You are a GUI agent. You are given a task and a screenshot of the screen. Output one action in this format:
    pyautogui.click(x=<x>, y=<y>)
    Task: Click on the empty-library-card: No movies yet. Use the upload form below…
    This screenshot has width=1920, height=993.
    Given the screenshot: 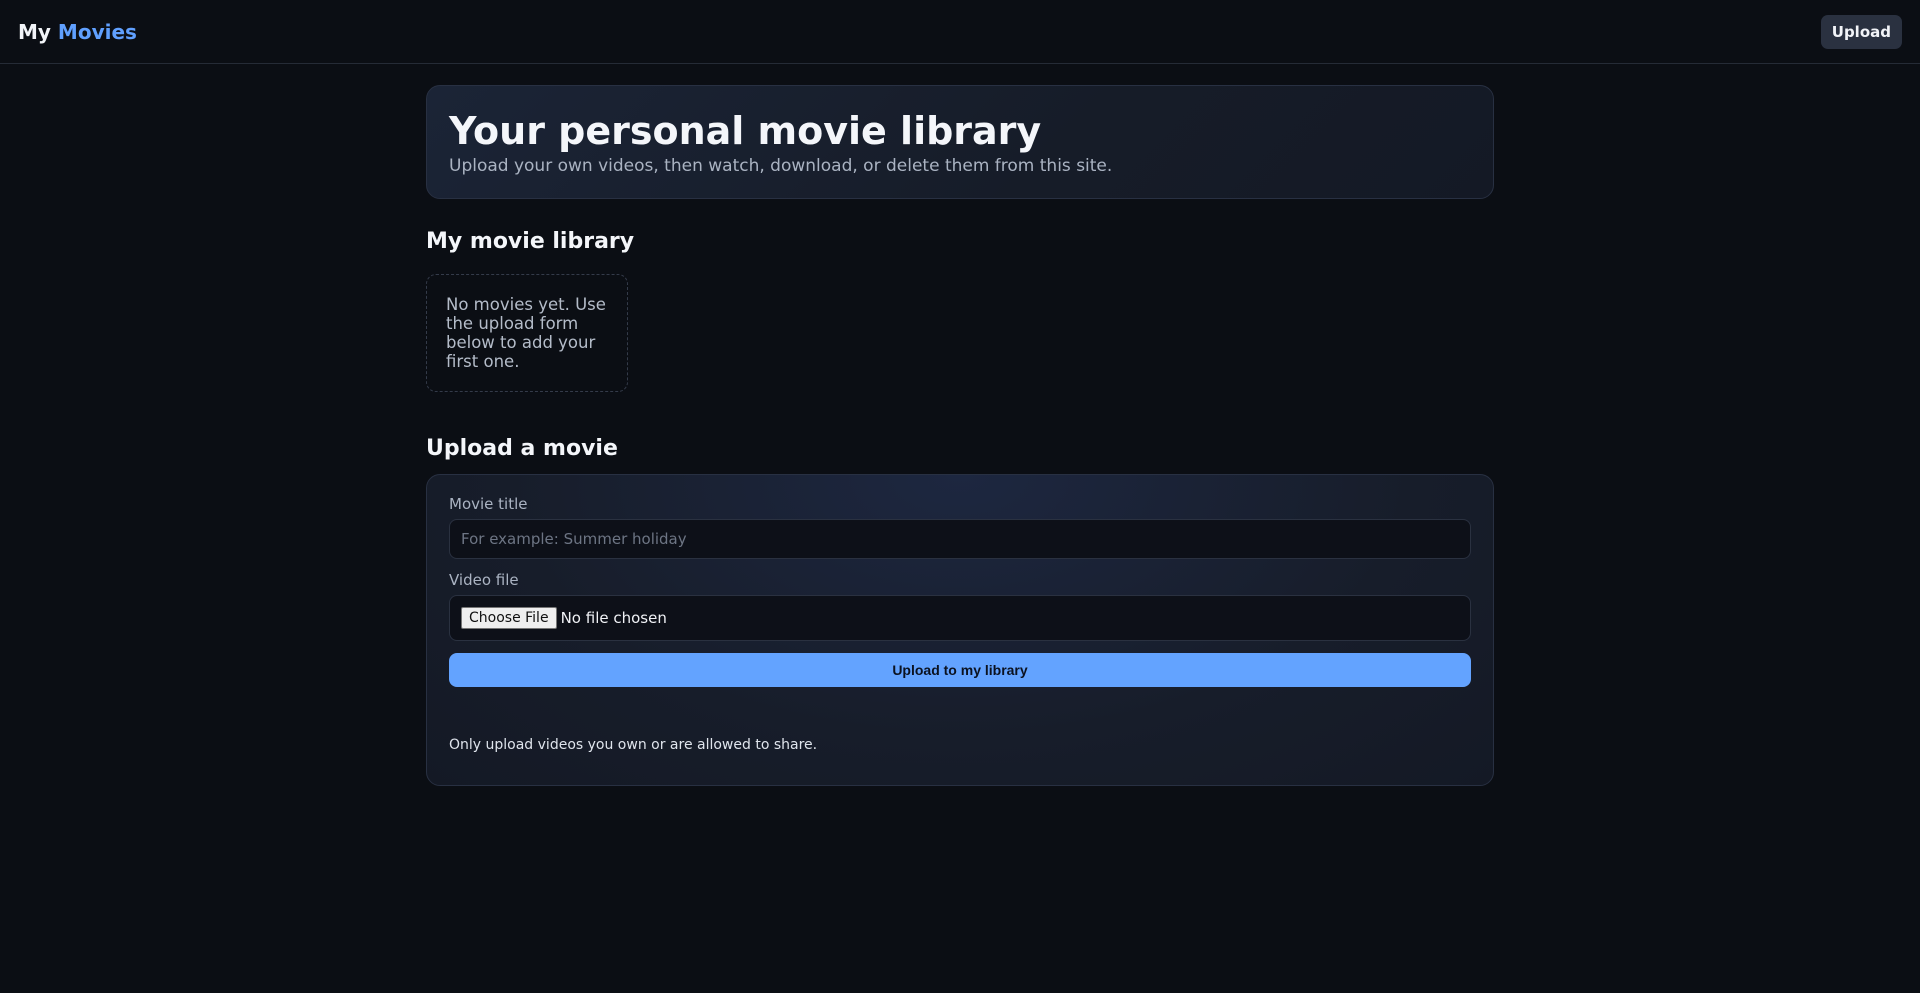 What is the action you would take?
    pyautogui.click(x=527, y=333)
    